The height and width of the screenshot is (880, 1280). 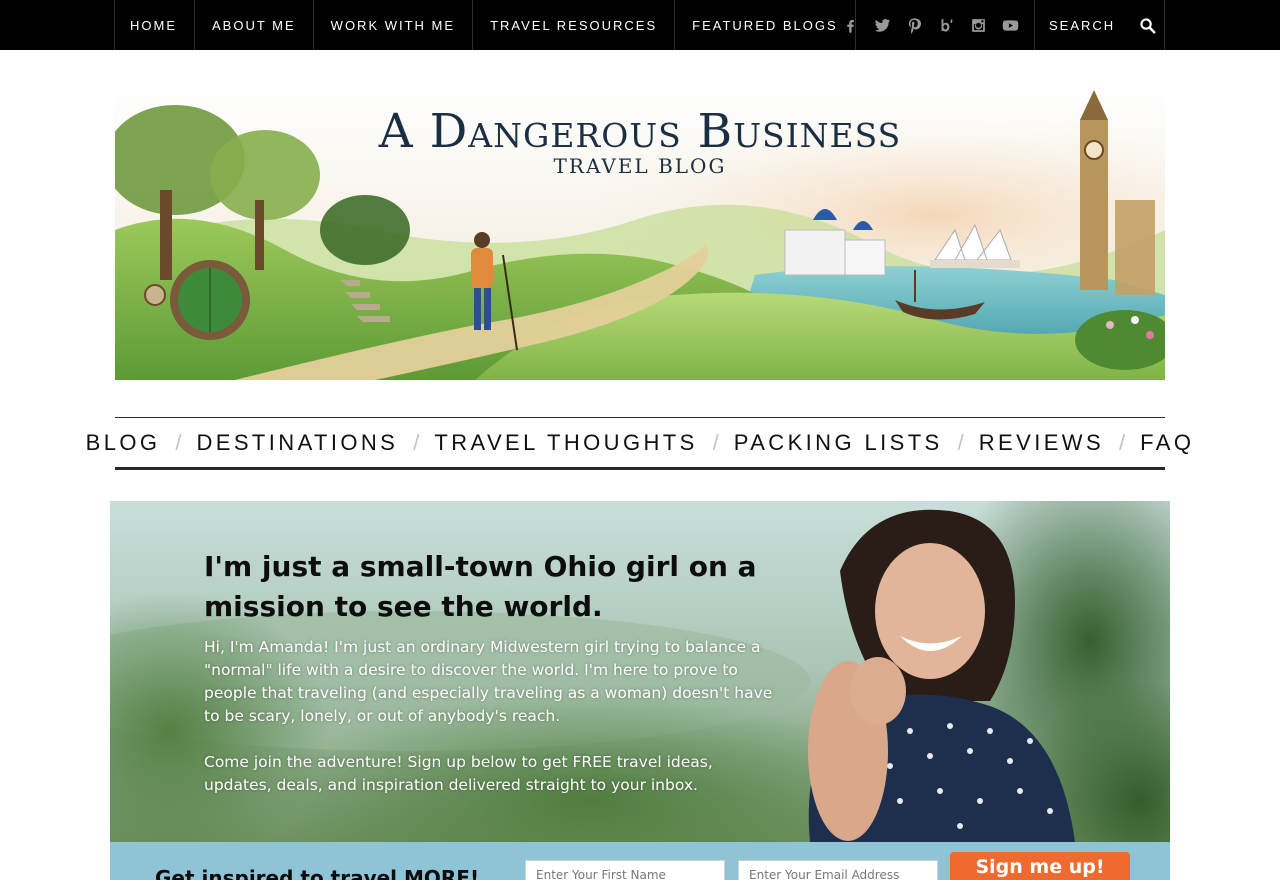 What do you see at coordinates (978, 25) in the screenshot?
I see `instagram-icon` at bounding box center [978, 25].